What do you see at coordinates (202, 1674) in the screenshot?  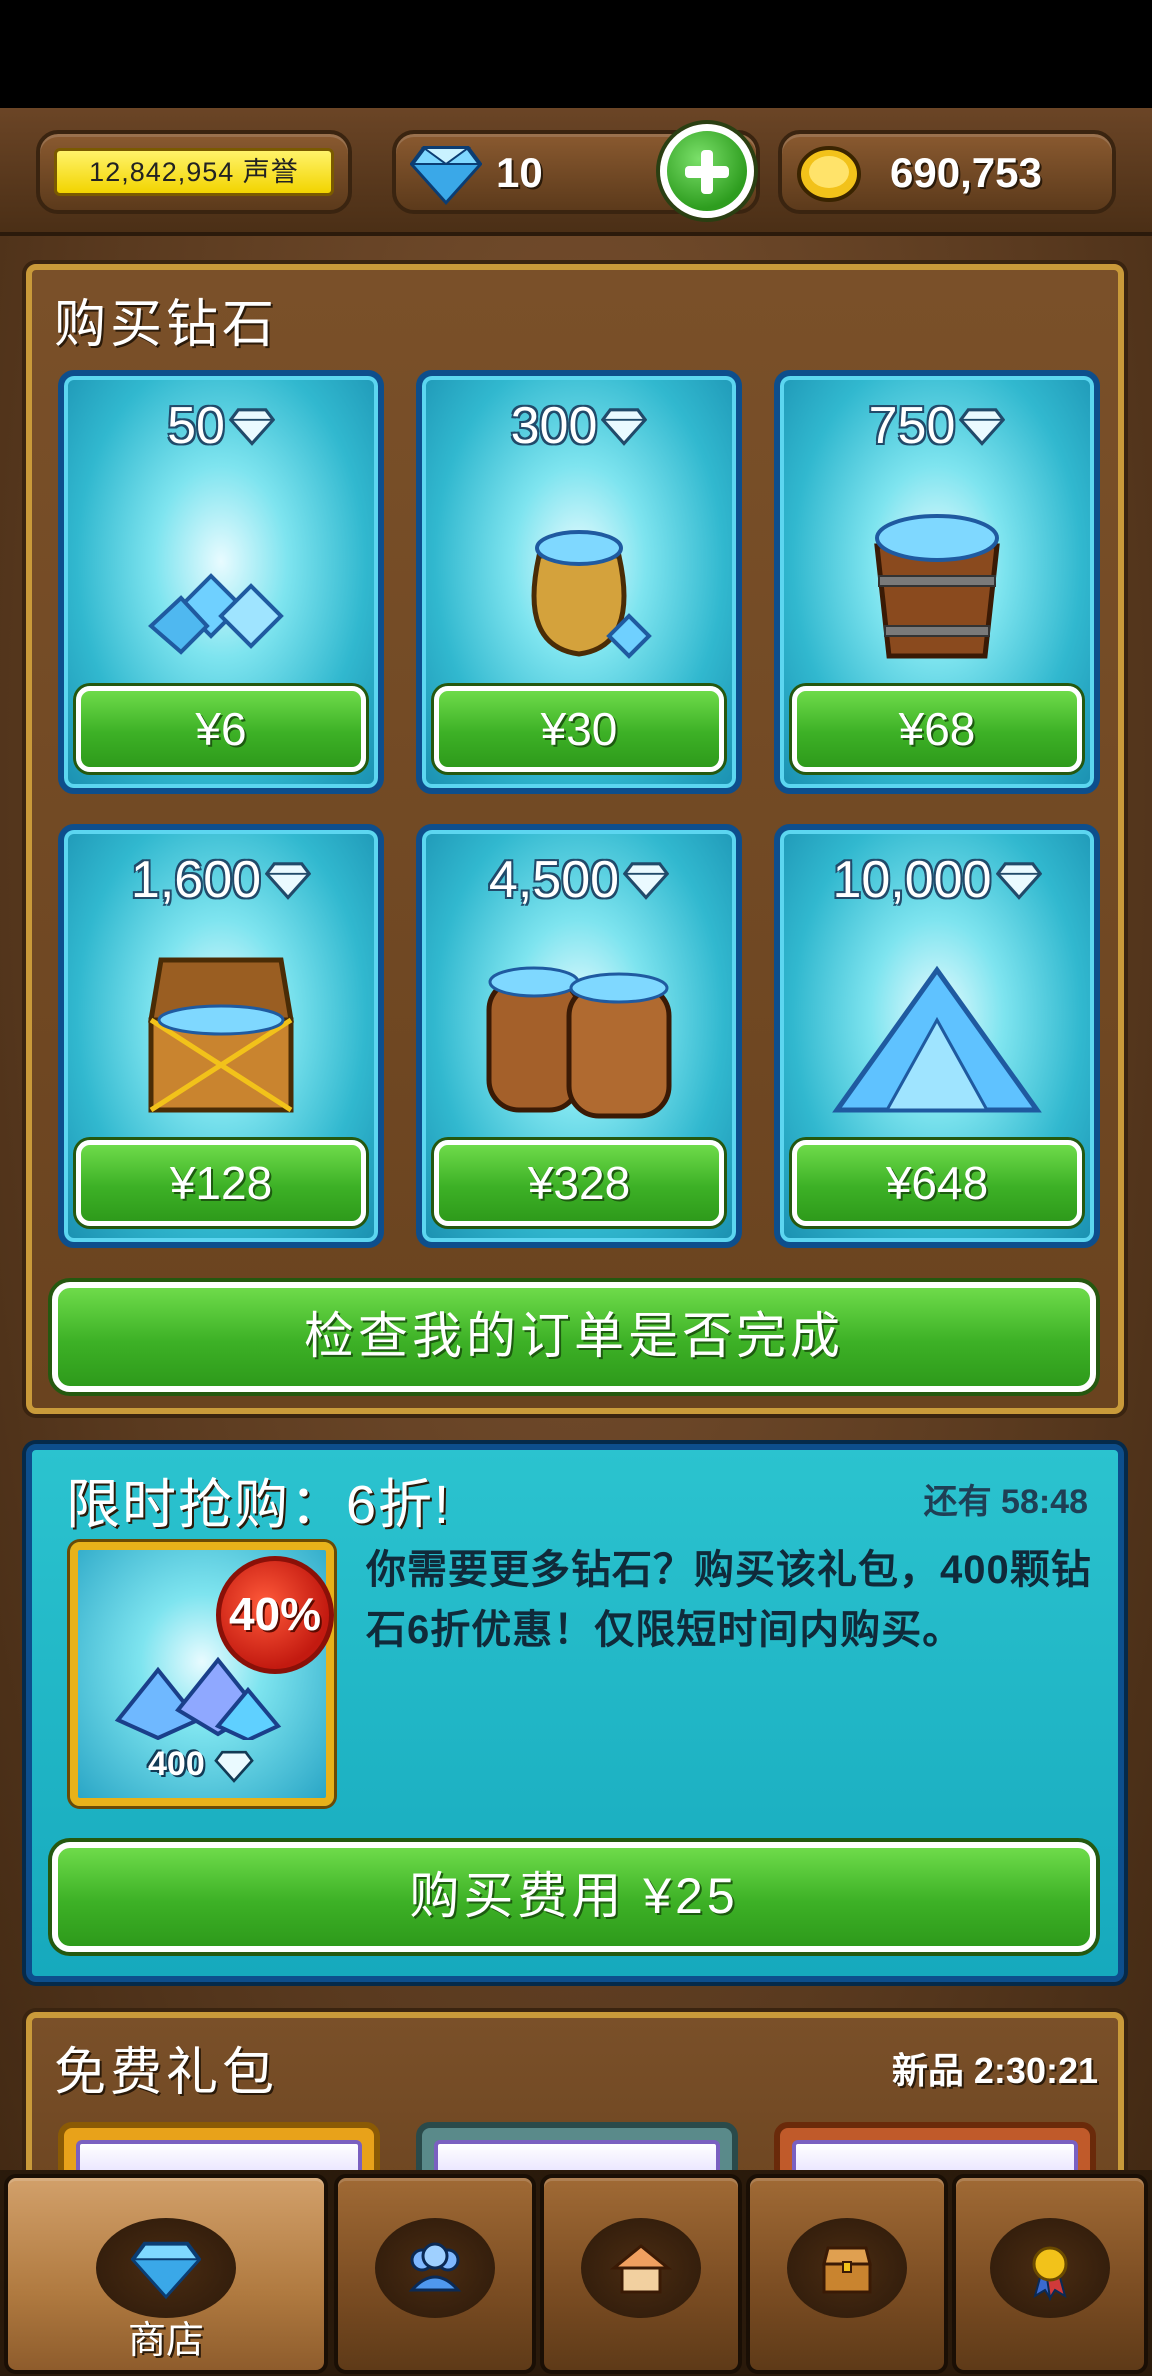 I see `deal-image: 40% 400` at bounding box center [202, 1674].